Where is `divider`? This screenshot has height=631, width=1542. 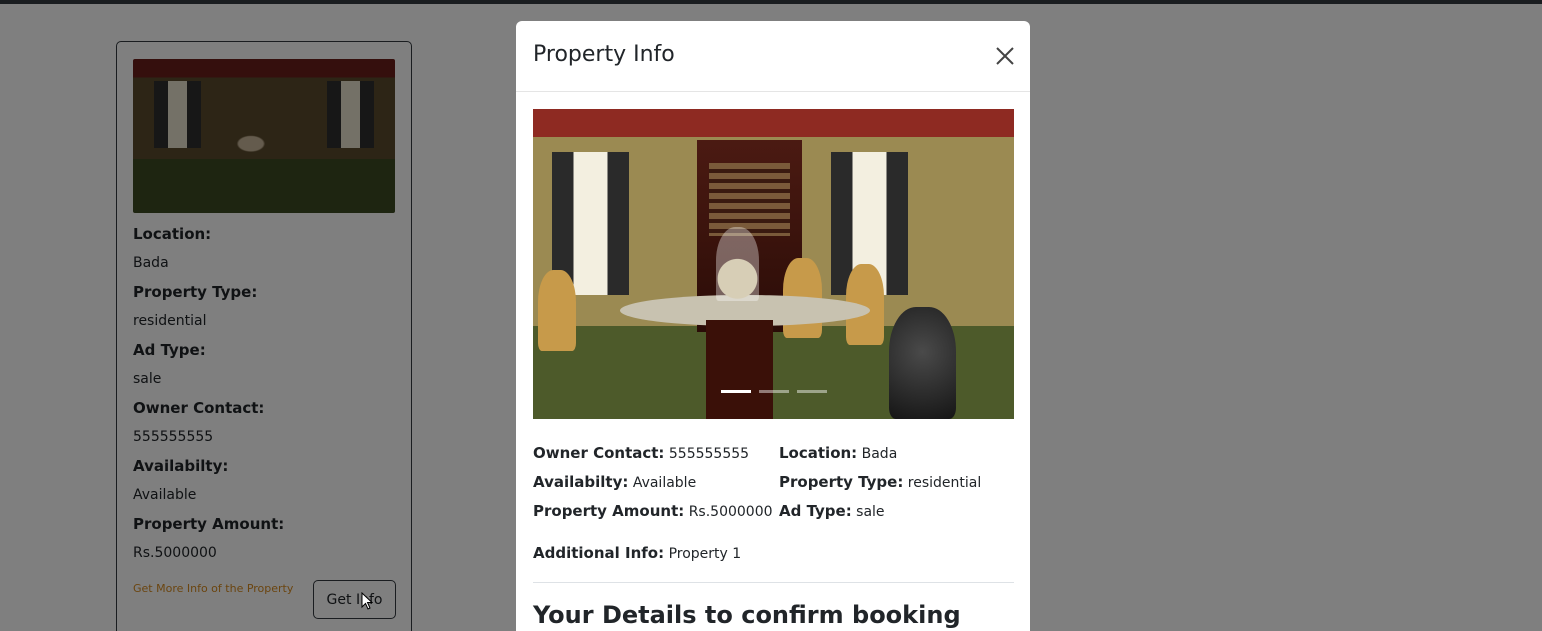
divider is located at coordinates (773, 582).